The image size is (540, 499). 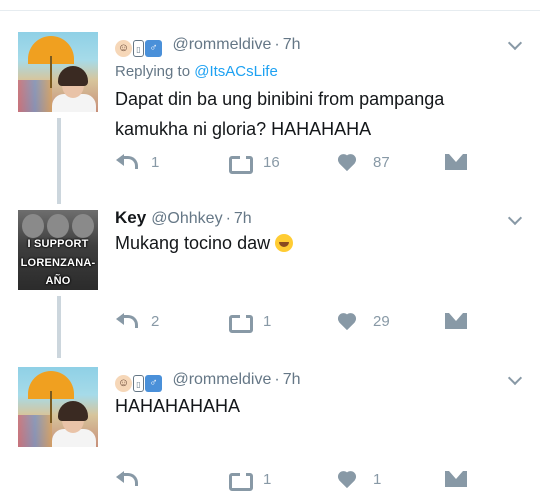 What do you see at coordinates (178, 406) in the screenshot?
I see `tweet-text: HAHAHAHAHA` at bounding box center [178, 406].